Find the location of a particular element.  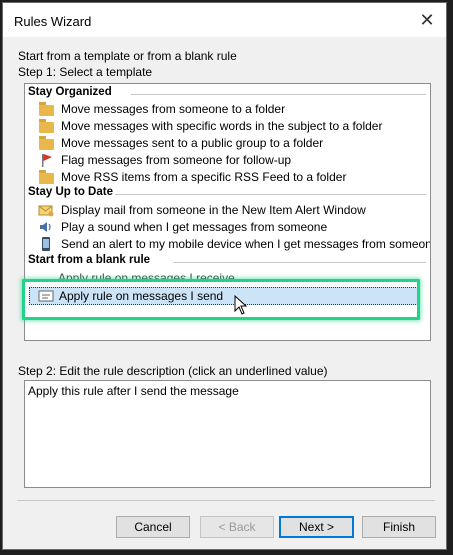

flag-icon is located at coordinates (46, 160).